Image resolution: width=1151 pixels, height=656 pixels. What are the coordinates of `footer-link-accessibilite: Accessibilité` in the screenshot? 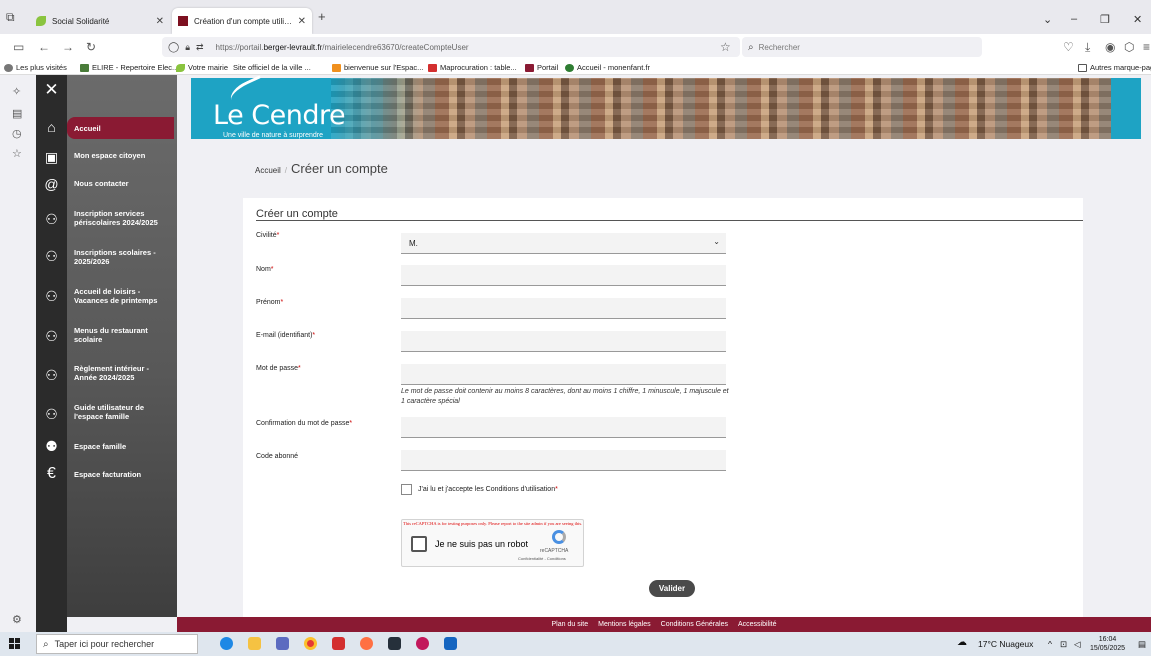 It's located at (757, 624).